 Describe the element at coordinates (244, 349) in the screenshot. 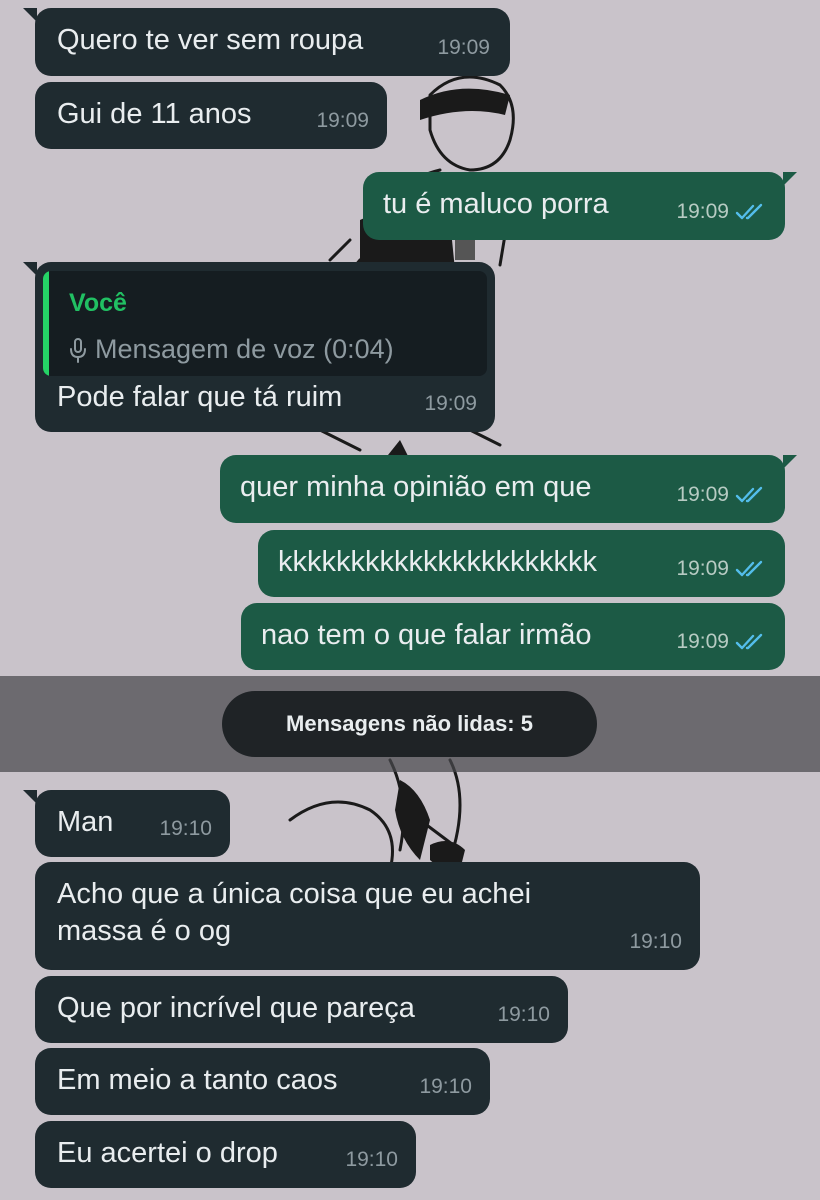

I see `quote-text: Mensagem de voz (0:04)` at that location.